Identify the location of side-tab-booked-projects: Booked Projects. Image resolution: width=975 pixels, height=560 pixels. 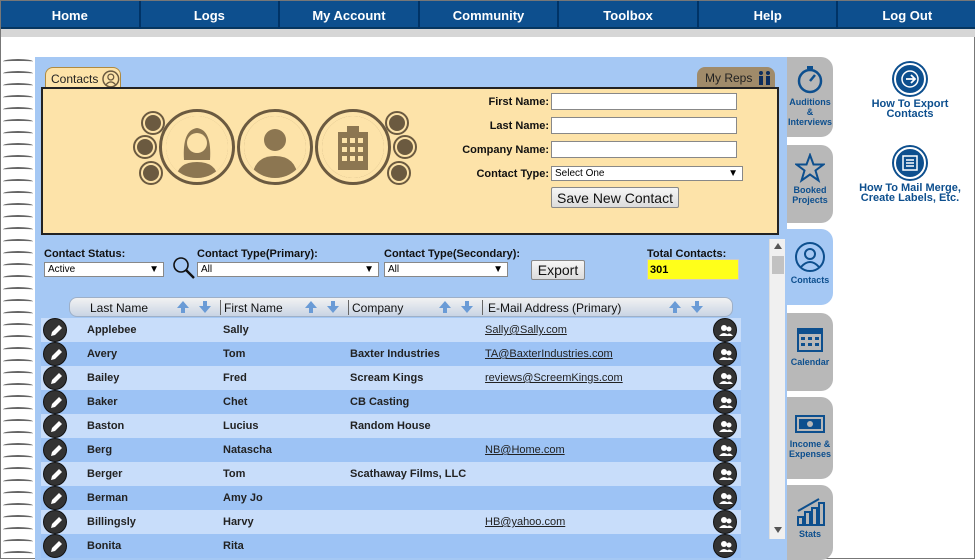
(810, 184).